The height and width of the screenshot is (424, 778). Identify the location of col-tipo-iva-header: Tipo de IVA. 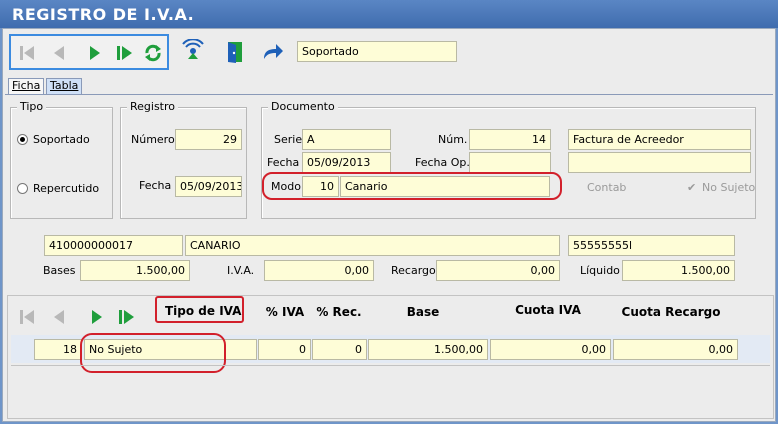
(203, 311).